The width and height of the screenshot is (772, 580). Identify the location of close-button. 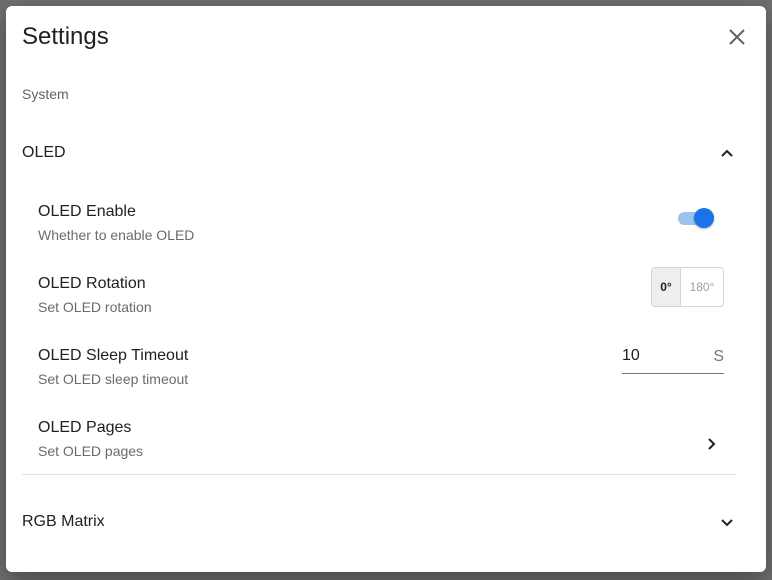
(737, 37).